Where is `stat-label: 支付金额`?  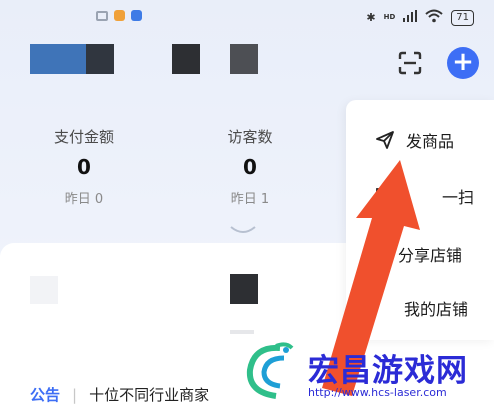
stat-label: 支付金额 is located at coordinates (83, 137).